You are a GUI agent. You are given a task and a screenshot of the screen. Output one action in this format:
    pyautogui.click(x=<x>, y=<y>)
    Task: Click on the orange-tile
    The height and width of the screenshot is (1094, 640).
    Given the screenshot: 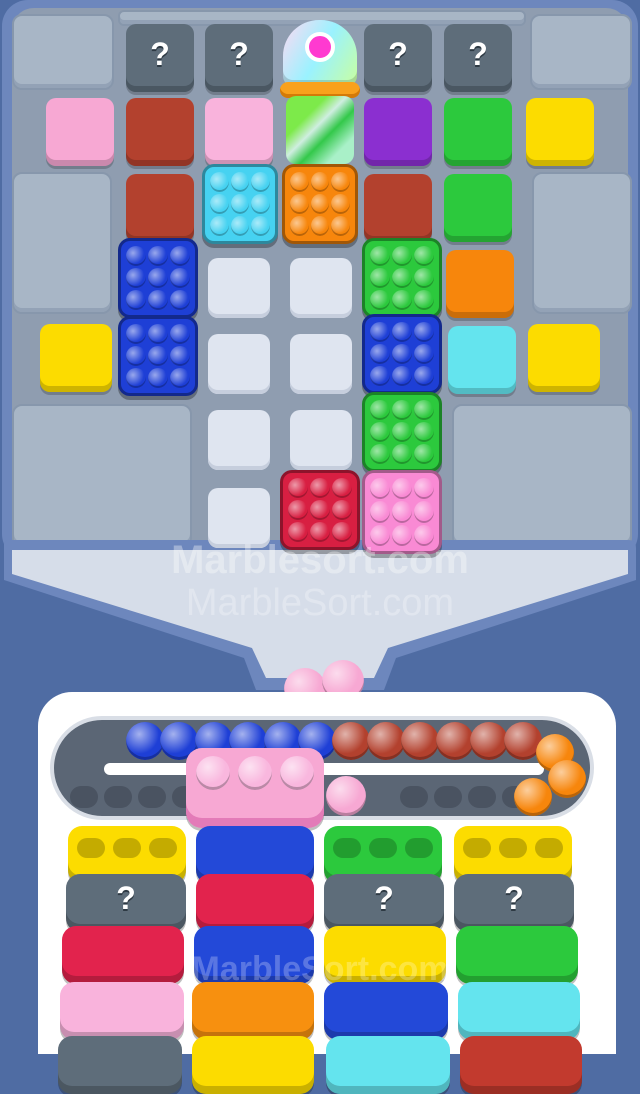 What is the action you would take?
    pyautogui.click(x=480, y=284)
    